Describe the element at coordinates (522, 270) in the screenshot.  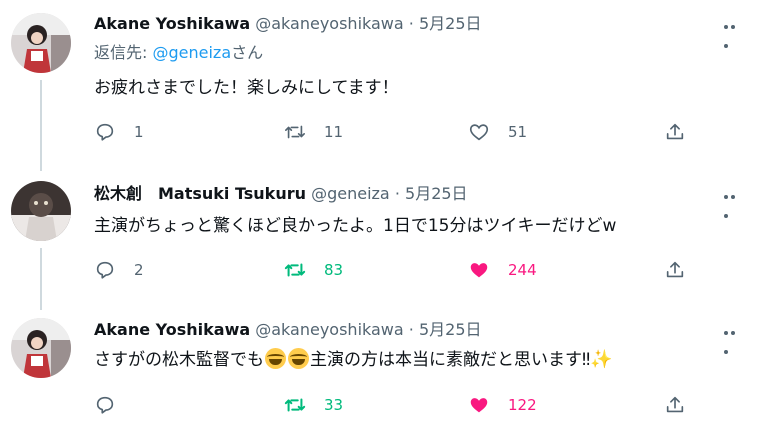
I see `like-count: 244` at that location.